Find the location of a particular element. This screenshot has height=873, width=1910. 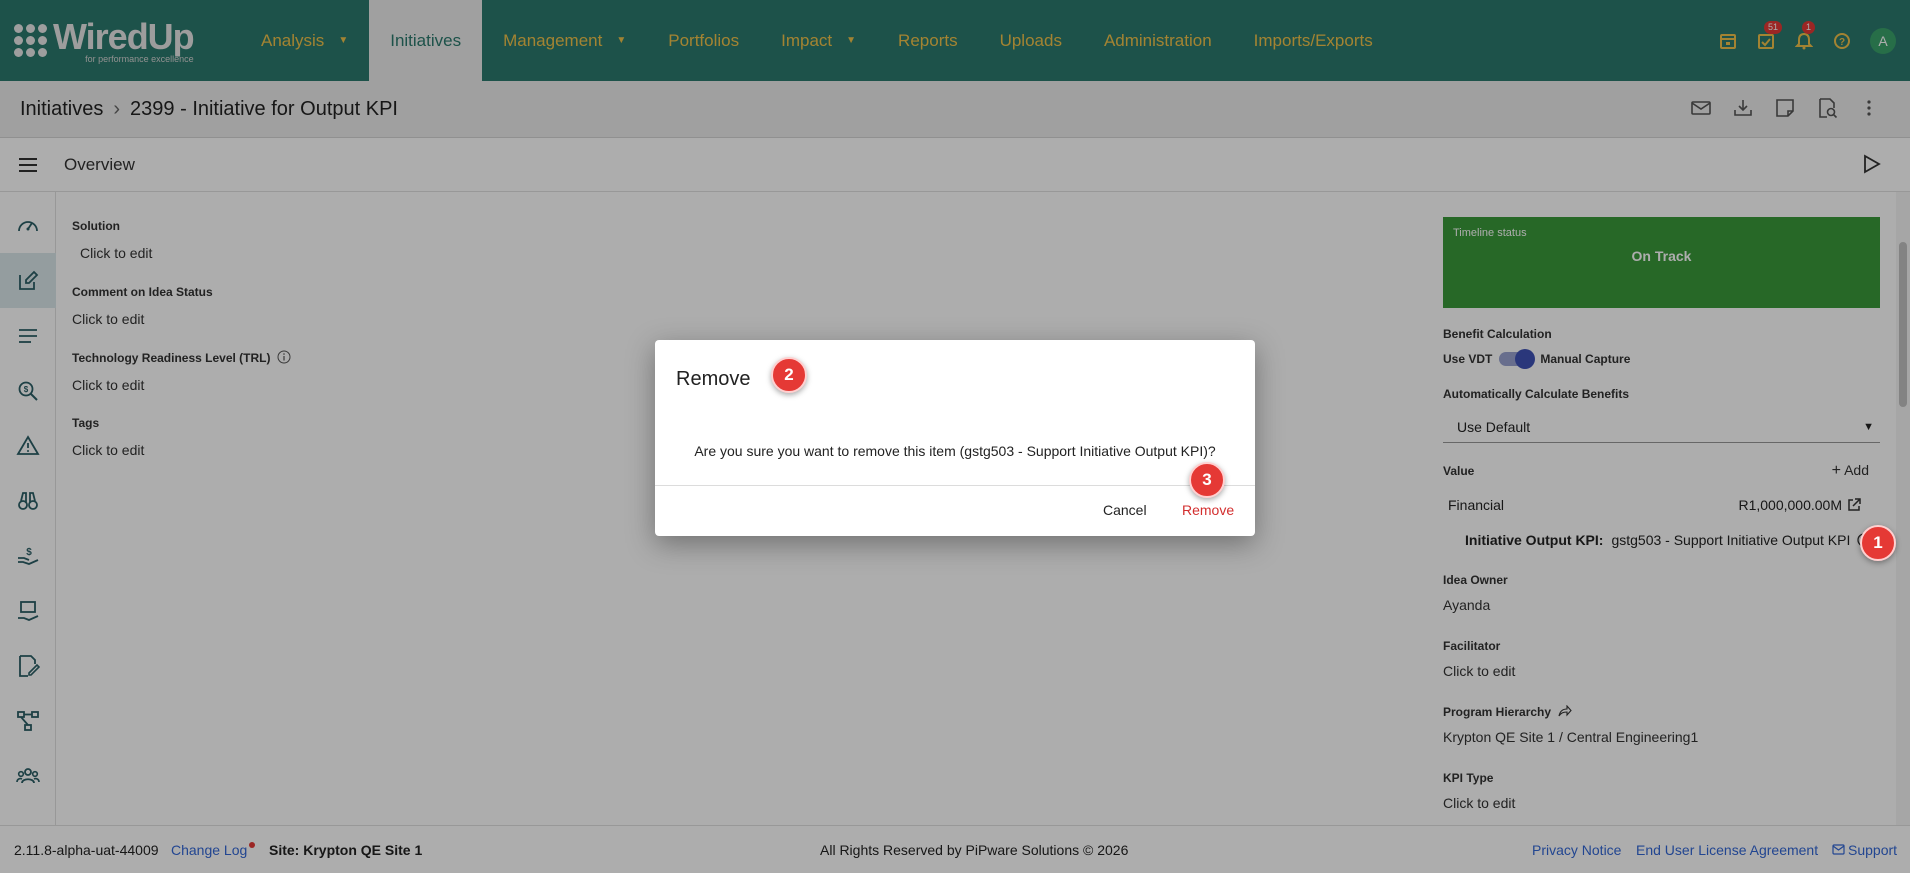

step-marker-3: 3 is located at coordinates (1207, 480).